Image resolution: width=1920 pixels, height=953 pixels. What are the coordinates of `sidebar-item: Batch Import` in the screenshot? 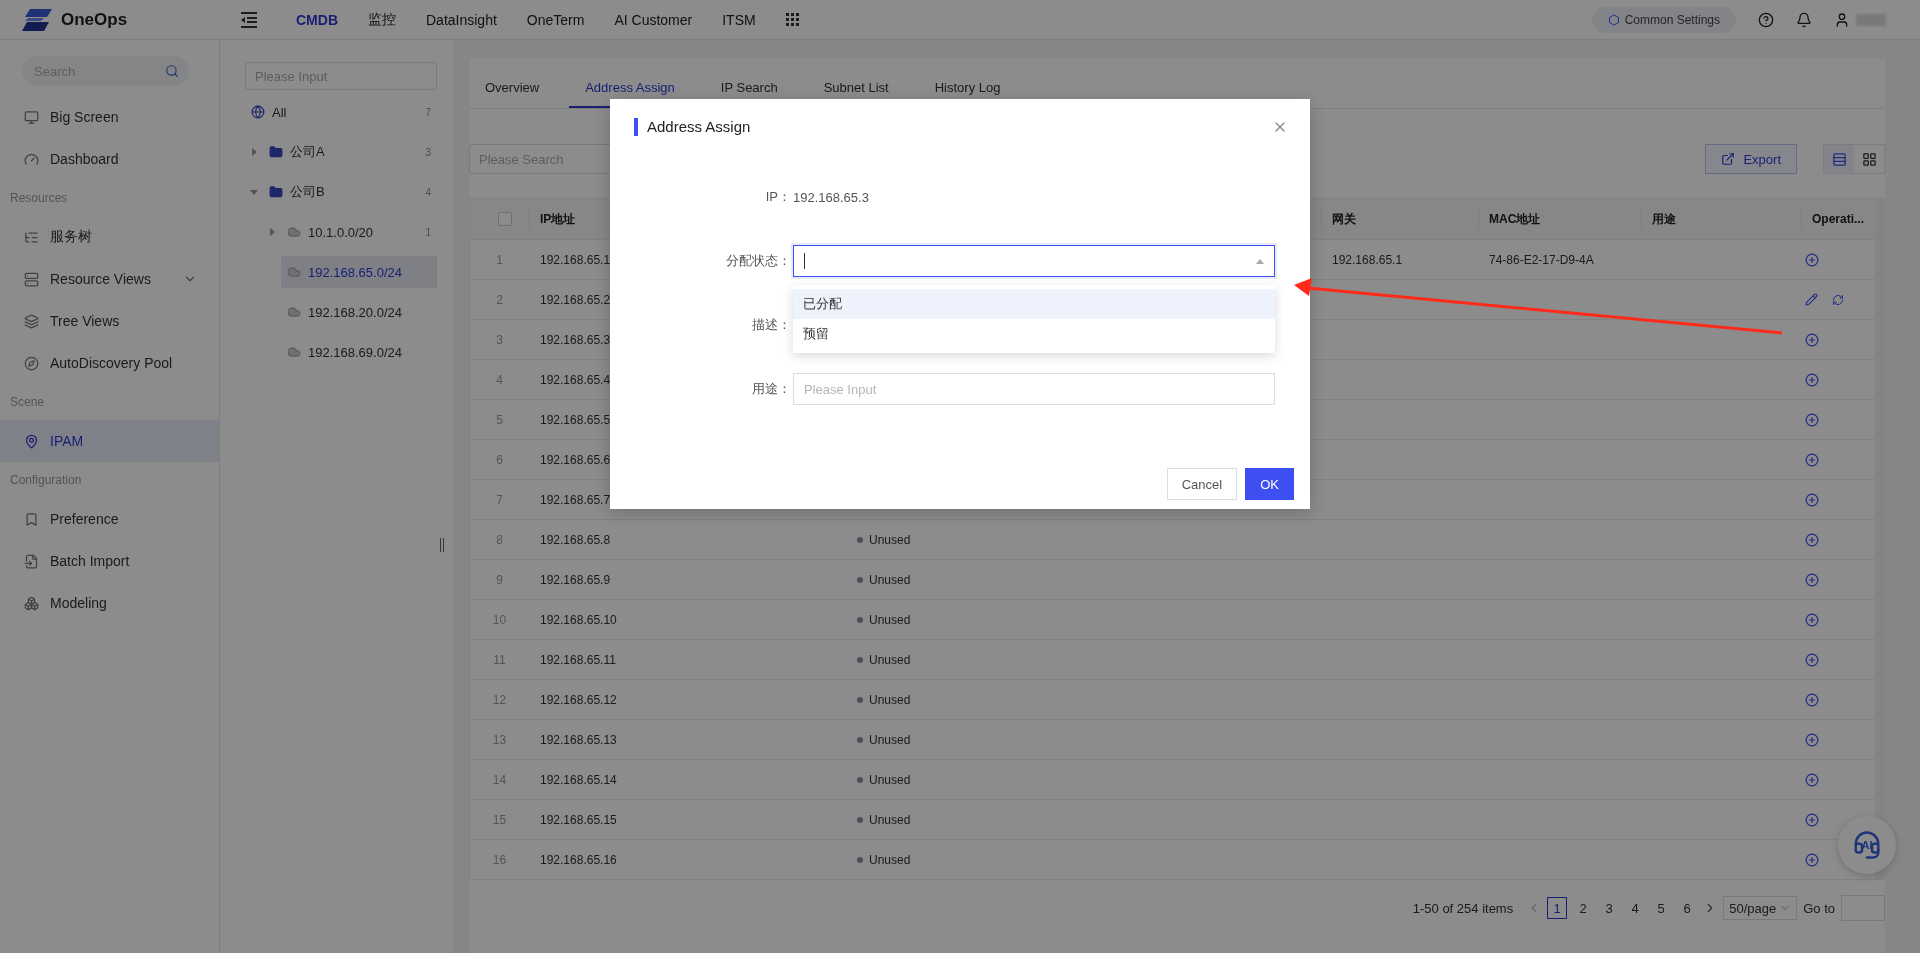 It's located at (109, 561).